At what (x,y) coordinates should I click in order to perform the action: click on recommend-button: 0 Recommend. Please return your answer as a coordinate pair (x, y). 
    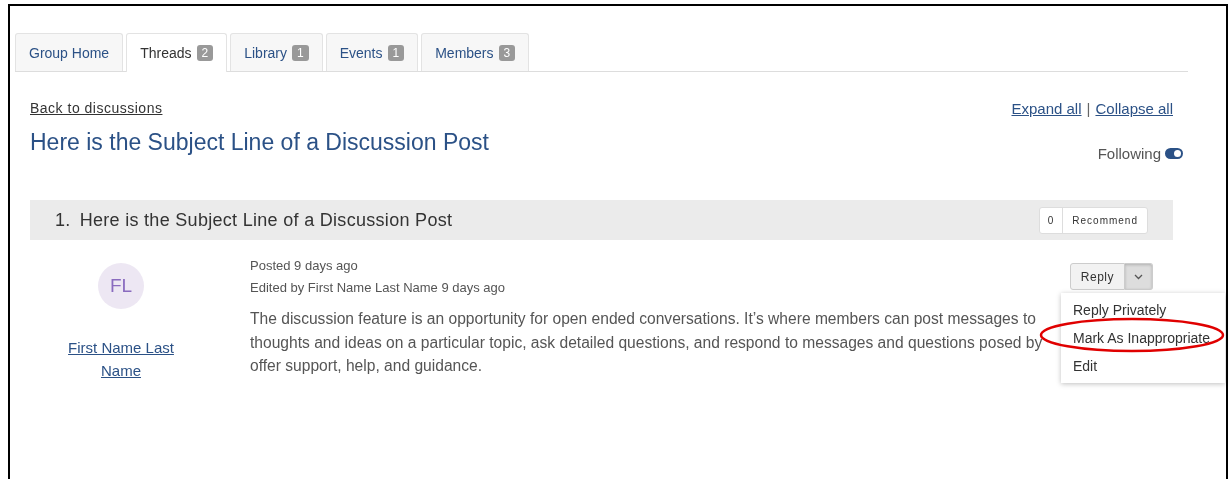
    Looking at the image, I should click on (1093, 220).